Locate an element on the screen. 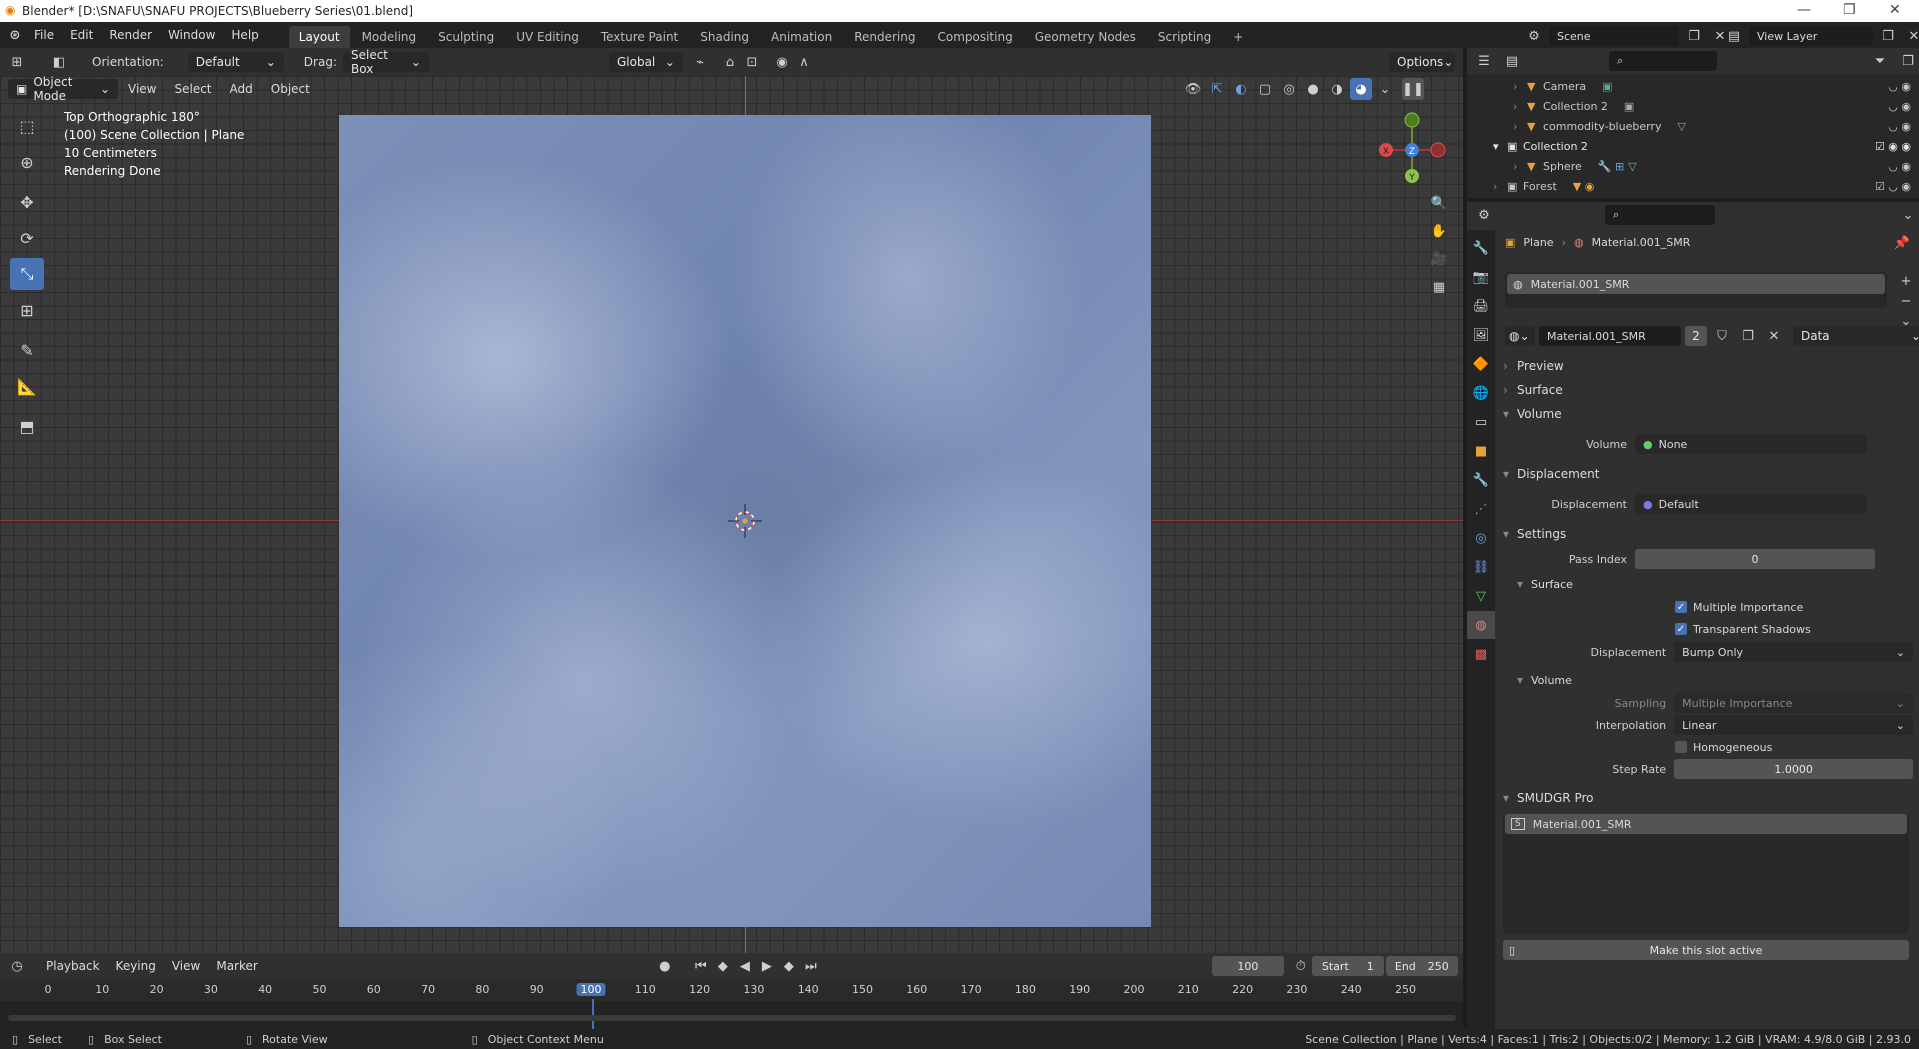 Image resolution: width=1919 pixels, height=1049 pixels. link-dropdown: Data ⌄ is located at coordinates (1856, 336).